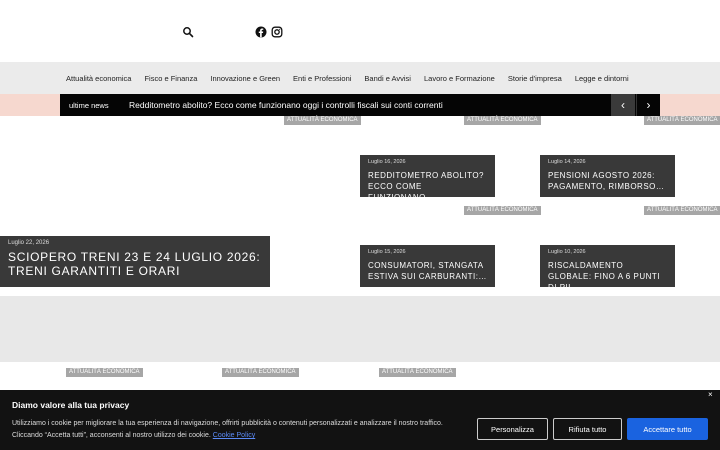 The image size is (720, 450). What do you see at coordinates (322, 78) in the screenshot?
I see `nav-item-enti-professioni: Enti e Professioni` at bounding box center [322, 78].